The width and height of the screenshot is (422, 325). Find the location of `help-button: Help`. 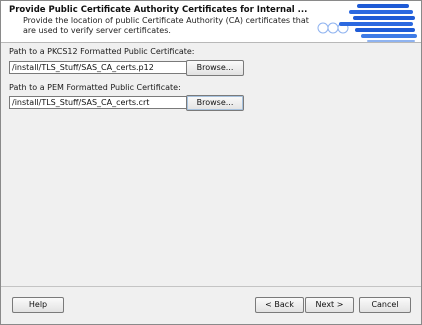

help-button: Help is located at coordinates (38, 305).